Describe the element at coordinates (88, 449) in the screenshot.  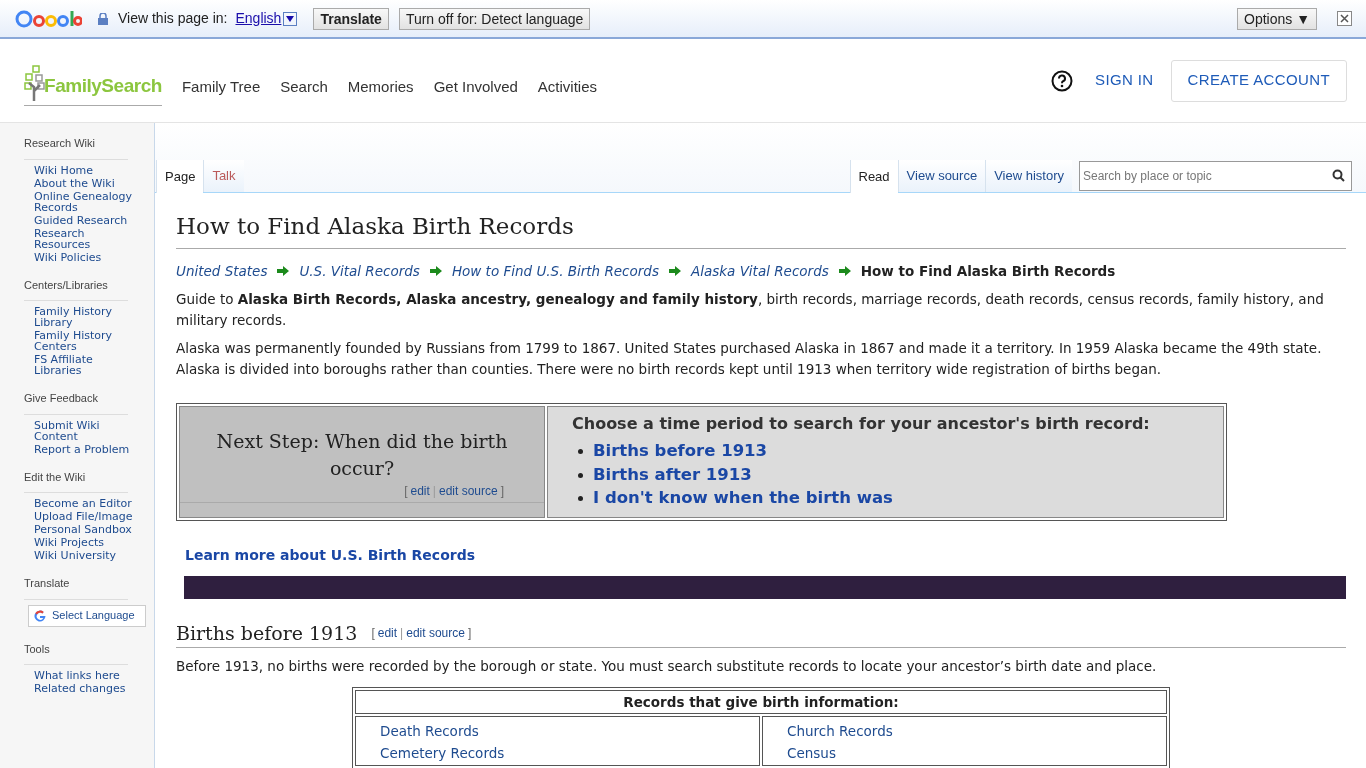
I see `sidebar-link: Report a Problem` at that location.